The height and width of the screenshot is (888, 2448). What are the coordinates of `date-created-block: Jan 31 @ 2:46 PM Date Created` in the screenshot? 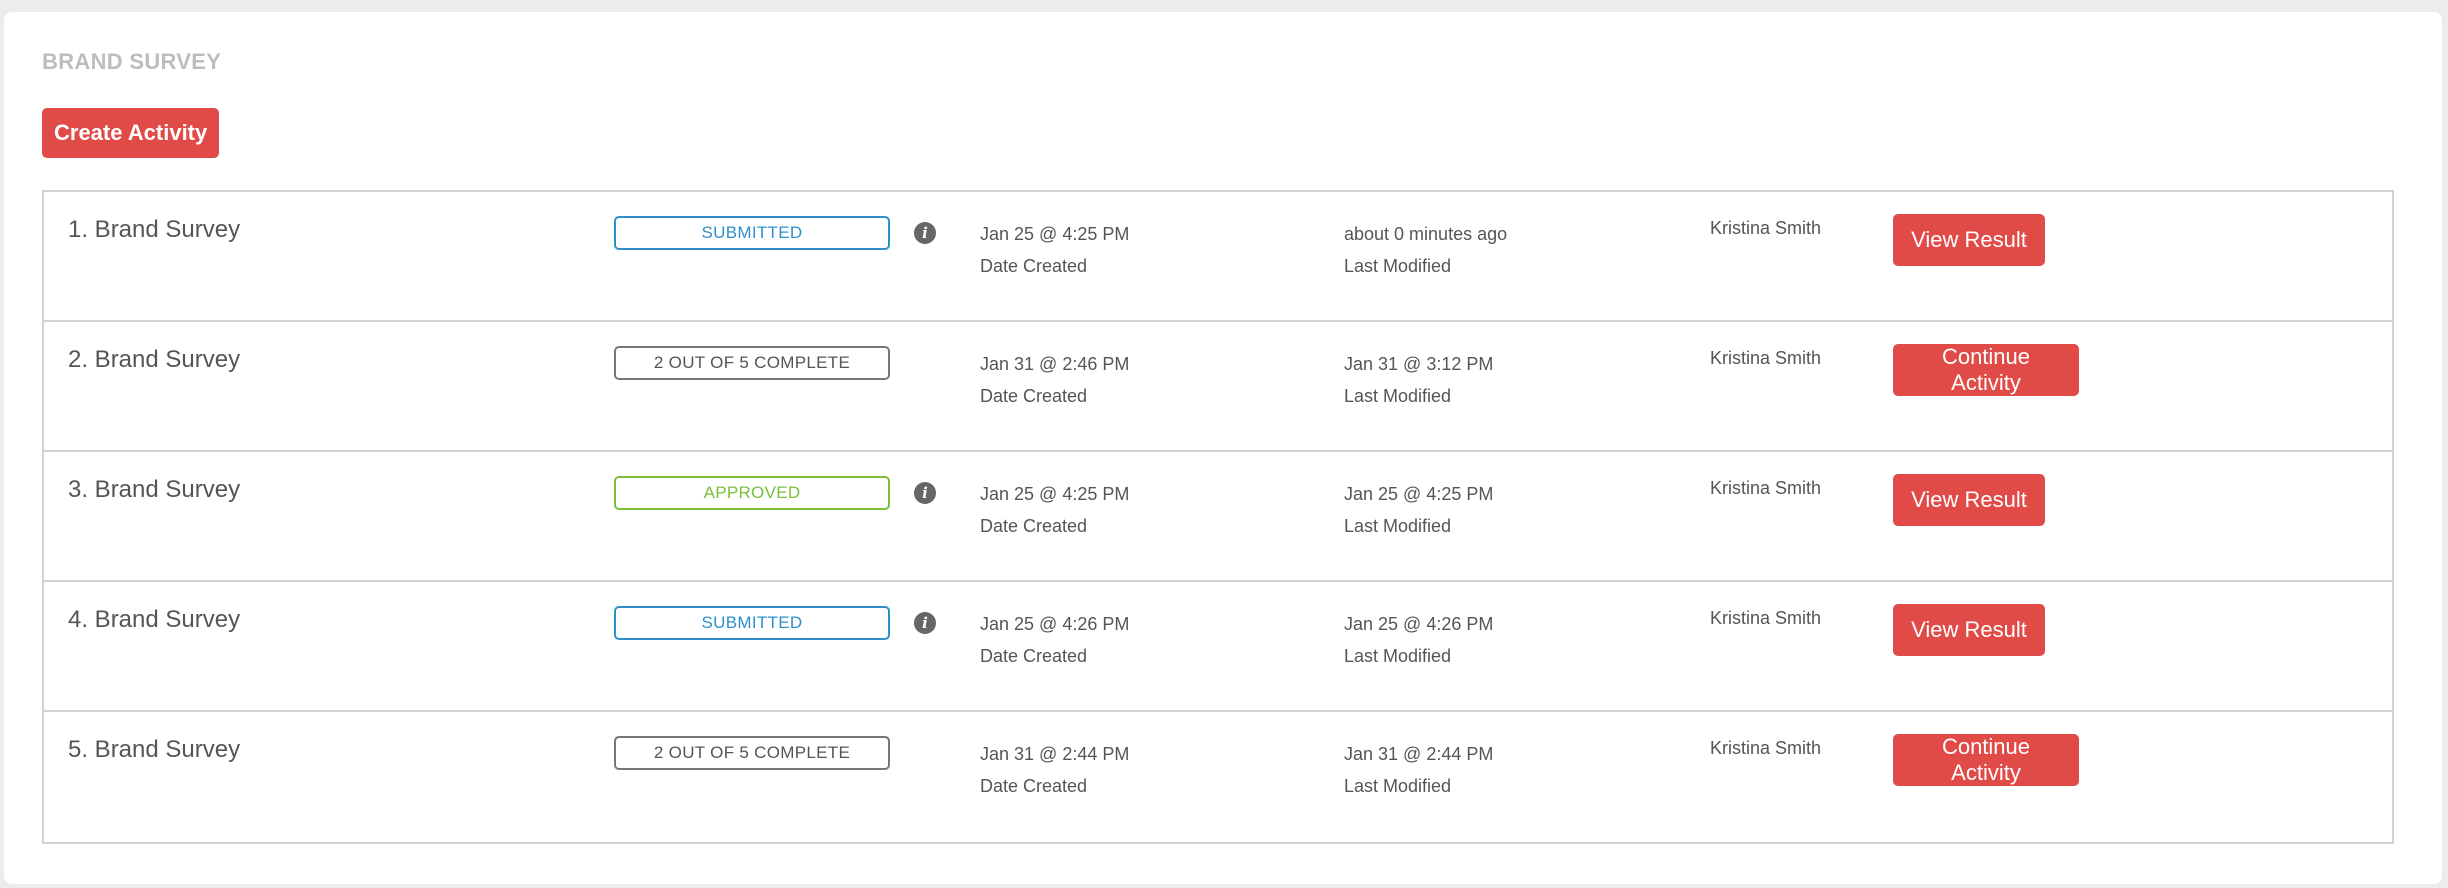 It's located at (1054, 380).